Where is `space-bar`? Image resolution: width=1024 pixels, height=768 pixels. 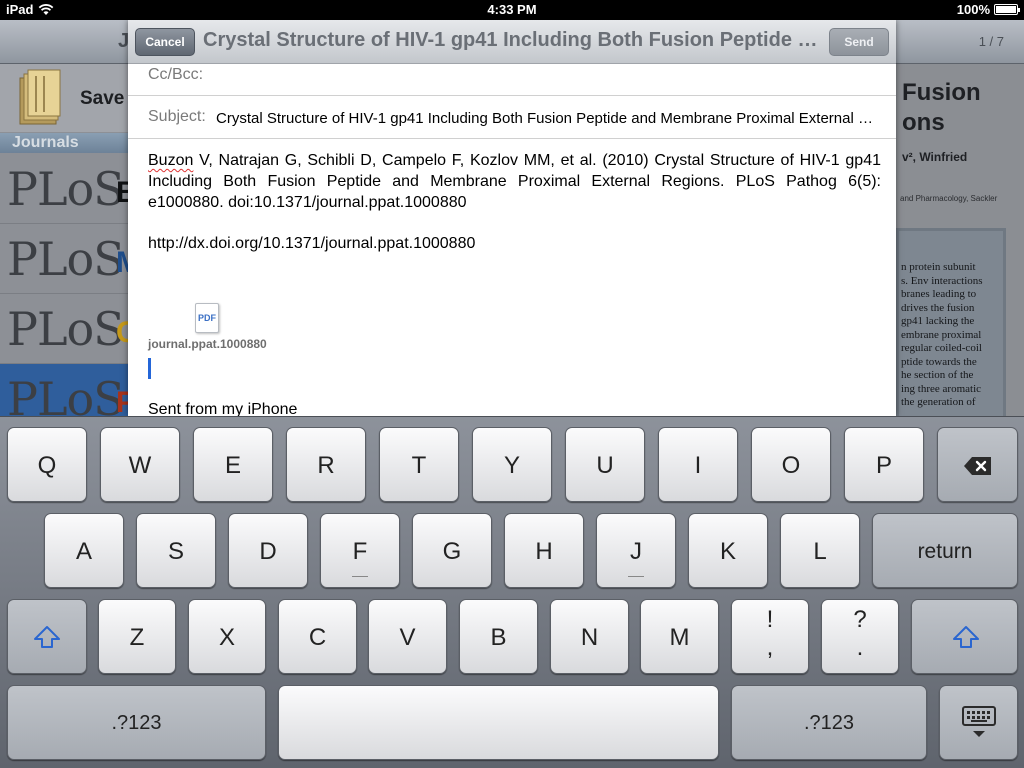 space-bar is located at coordinates (498, 722).